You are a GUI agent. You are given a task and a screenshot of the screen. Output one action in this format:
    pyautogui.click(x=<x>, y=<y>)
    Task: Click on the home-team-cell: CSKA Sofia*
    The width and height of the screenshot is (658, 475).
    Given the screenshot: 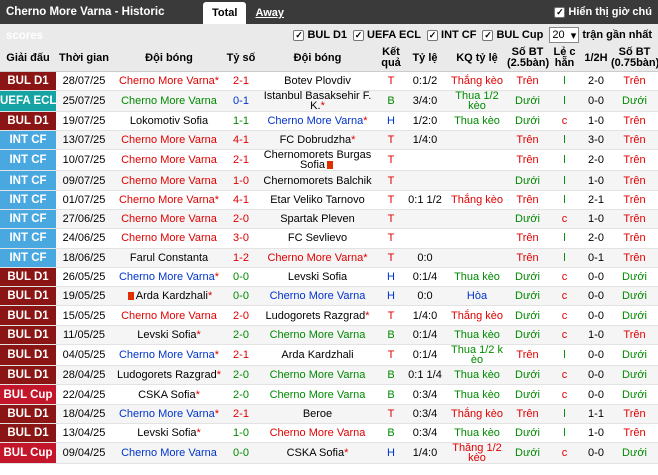 What is the action you would take?
    pyautogui.click(x=169, y=394)
    